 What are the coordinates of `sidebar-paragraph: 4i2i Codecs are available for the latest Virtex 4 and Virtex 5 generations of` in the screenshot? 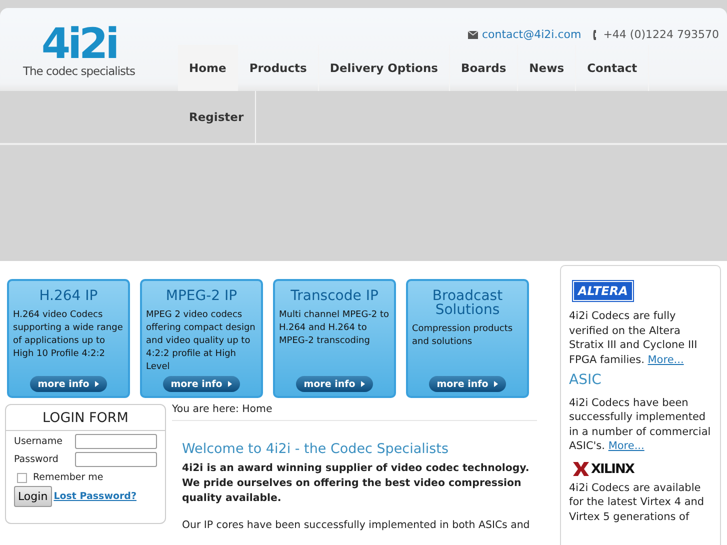 It's located at (637, 502).